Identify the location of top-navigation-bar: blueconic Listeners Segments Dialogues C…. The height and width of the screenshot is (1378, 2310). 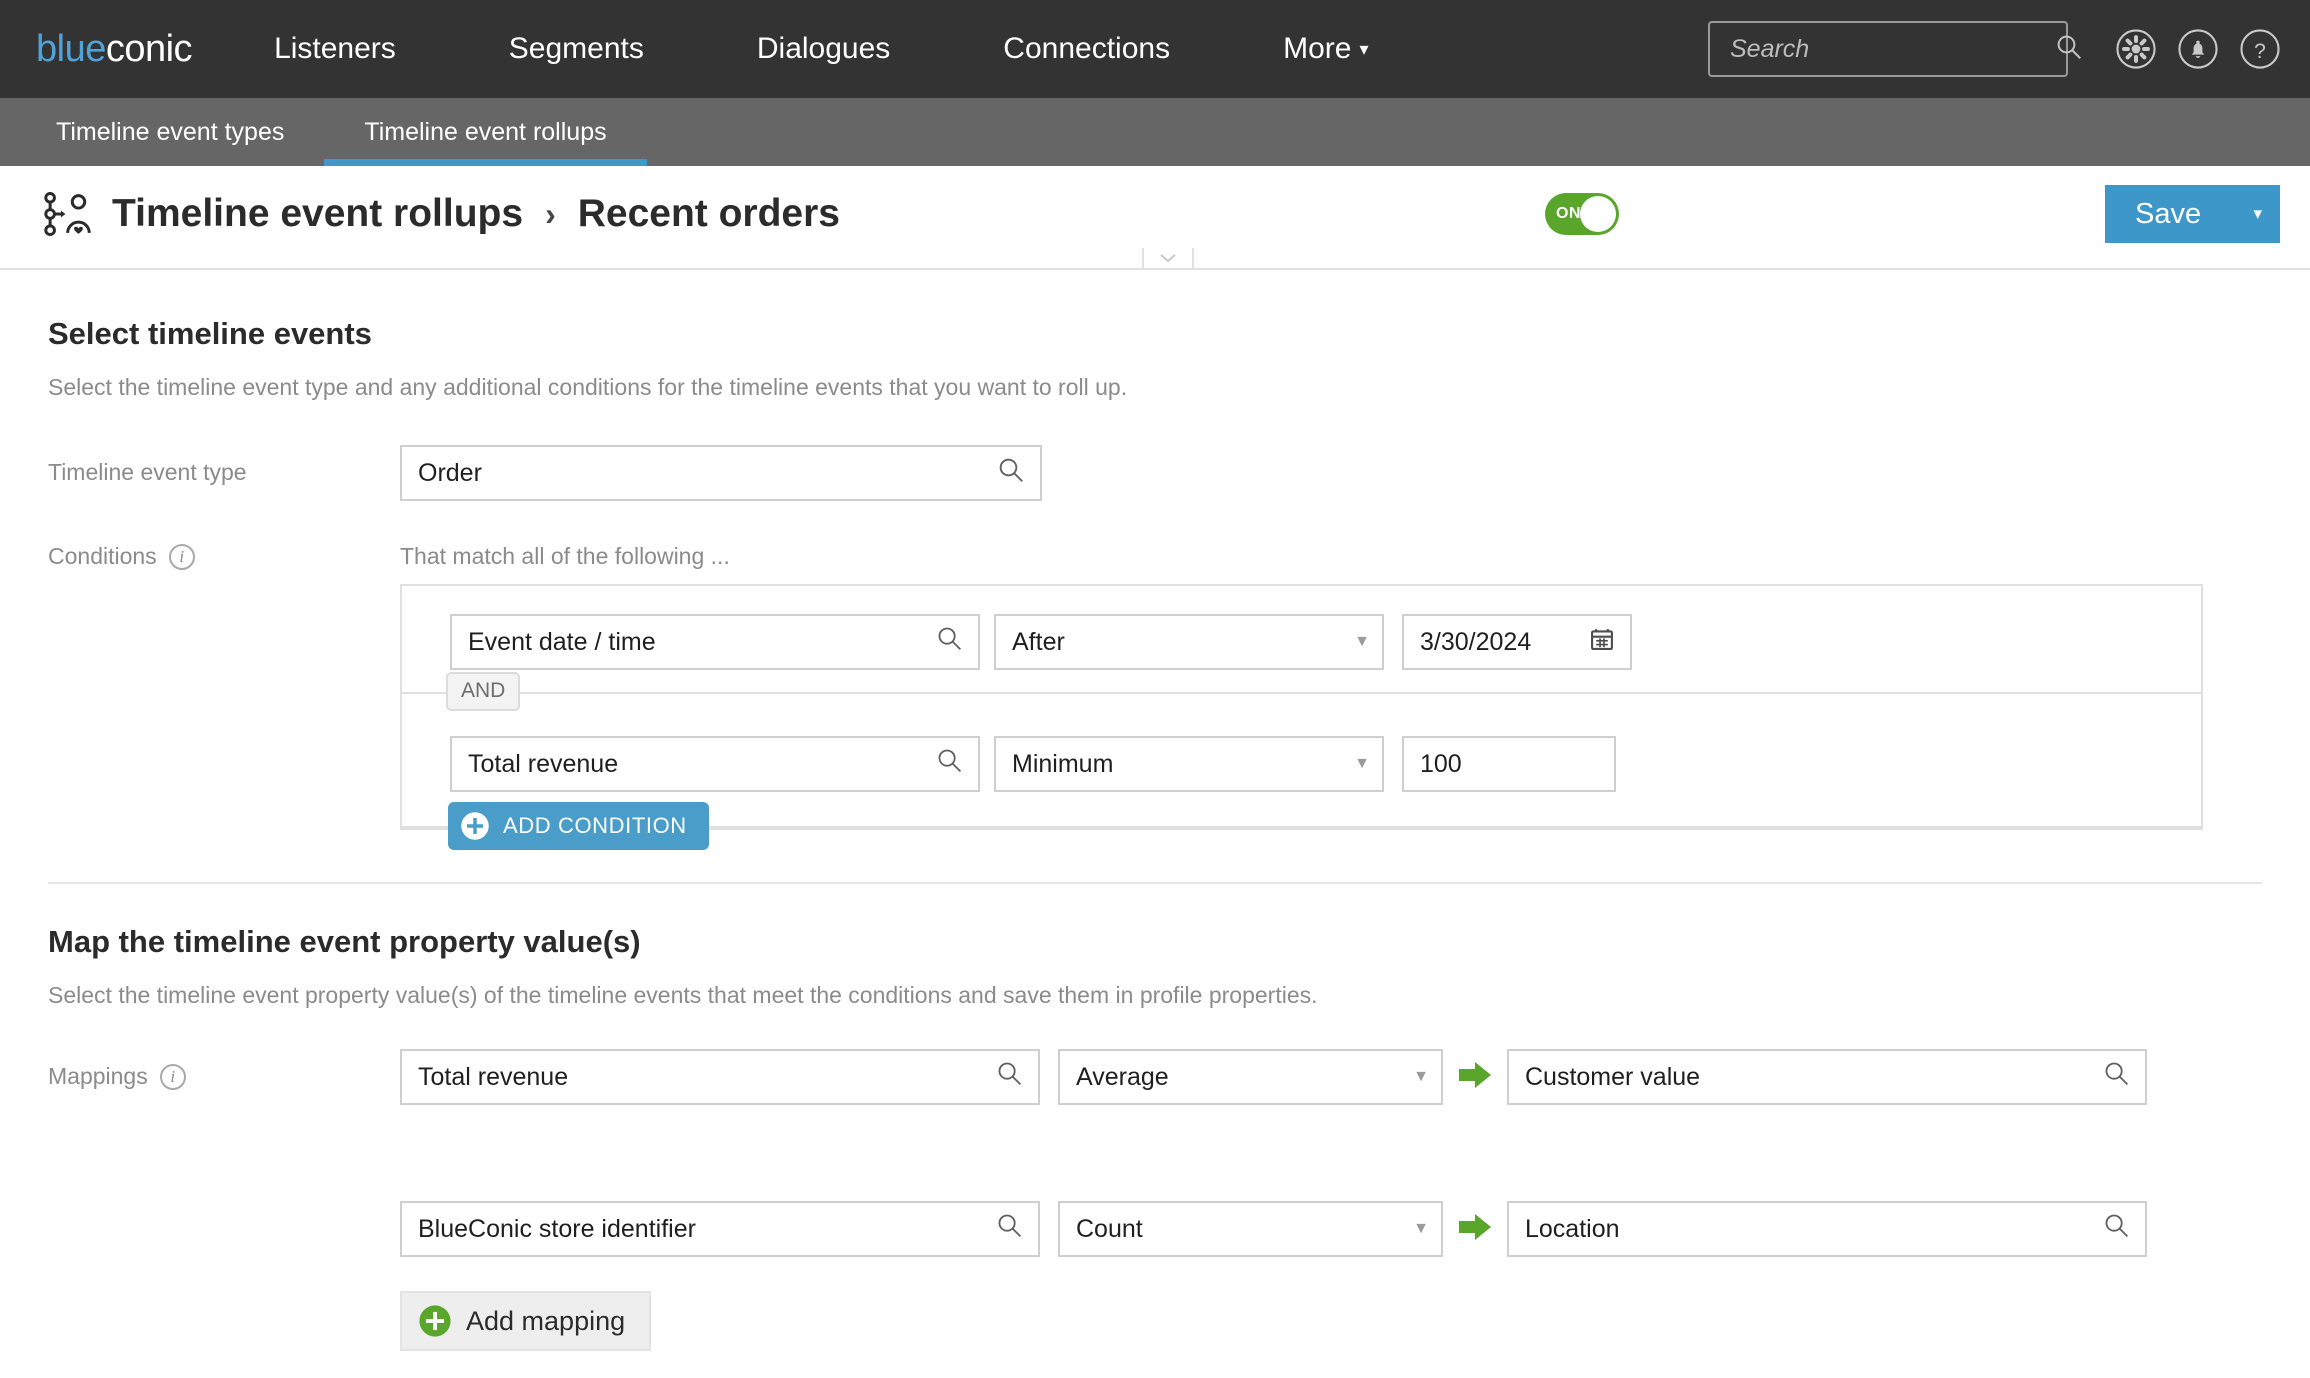
(1155, 49).